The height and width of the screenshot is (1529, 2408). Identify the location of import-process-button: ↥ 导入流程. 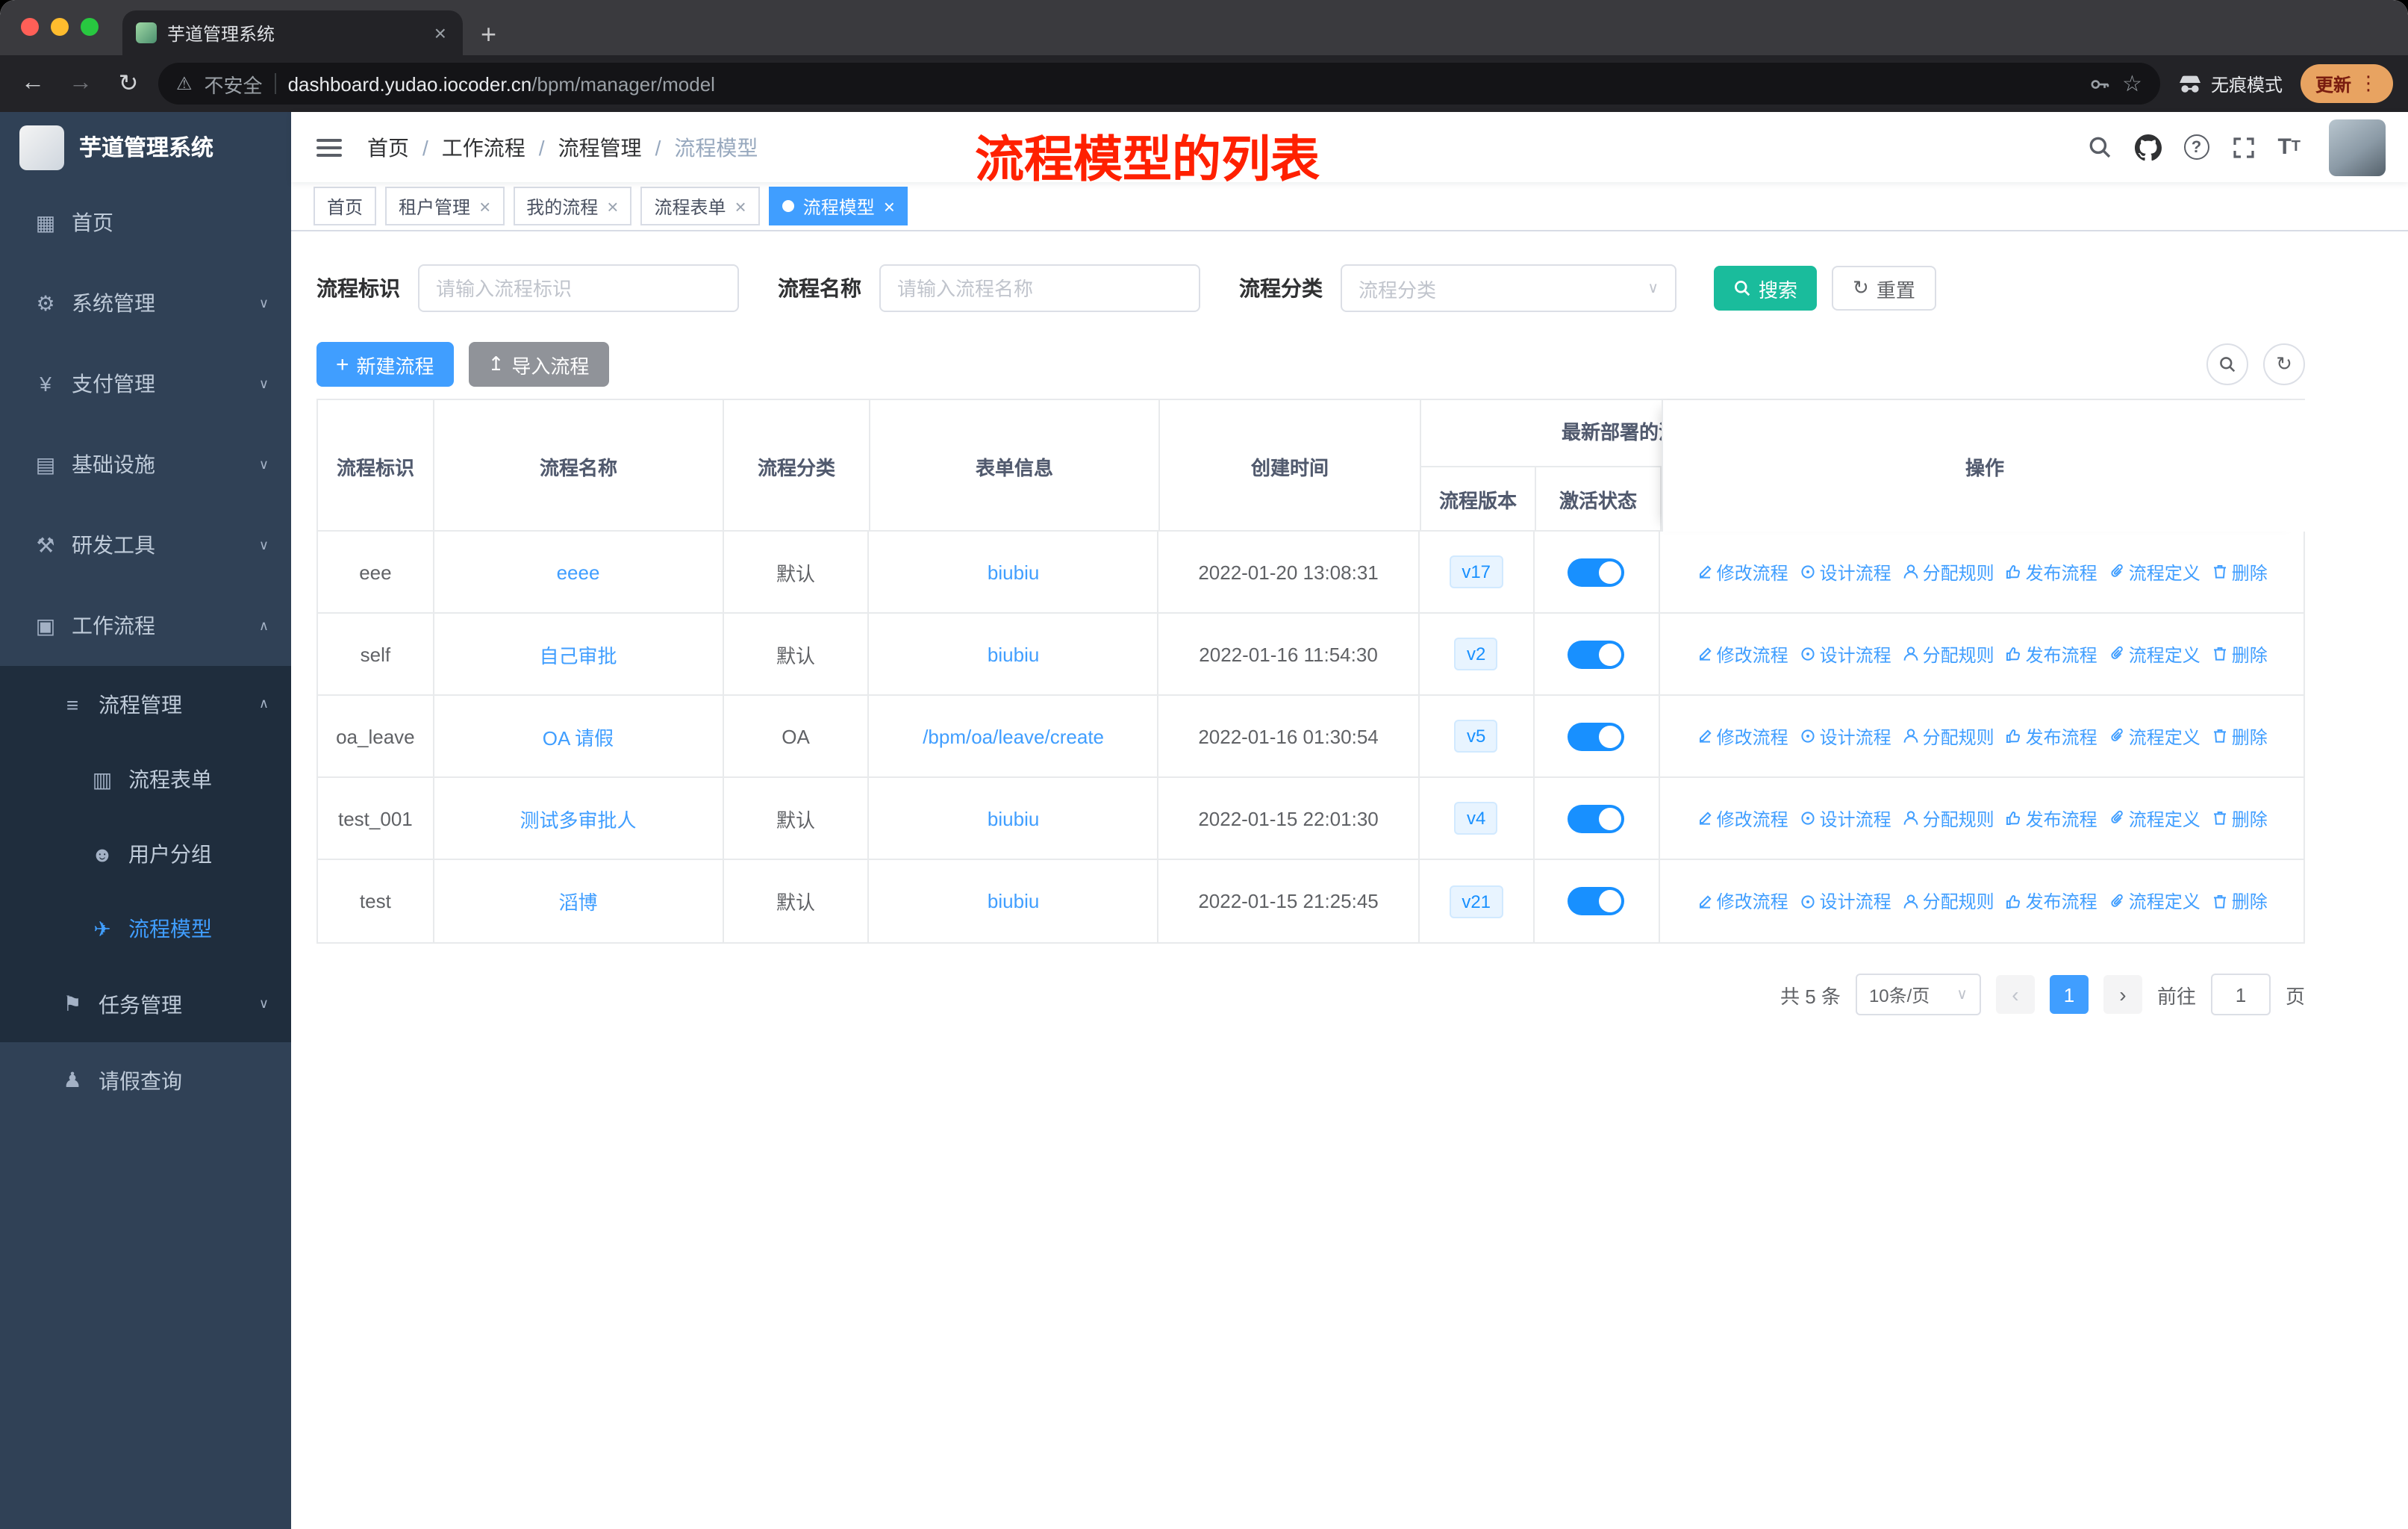
(538, 365).